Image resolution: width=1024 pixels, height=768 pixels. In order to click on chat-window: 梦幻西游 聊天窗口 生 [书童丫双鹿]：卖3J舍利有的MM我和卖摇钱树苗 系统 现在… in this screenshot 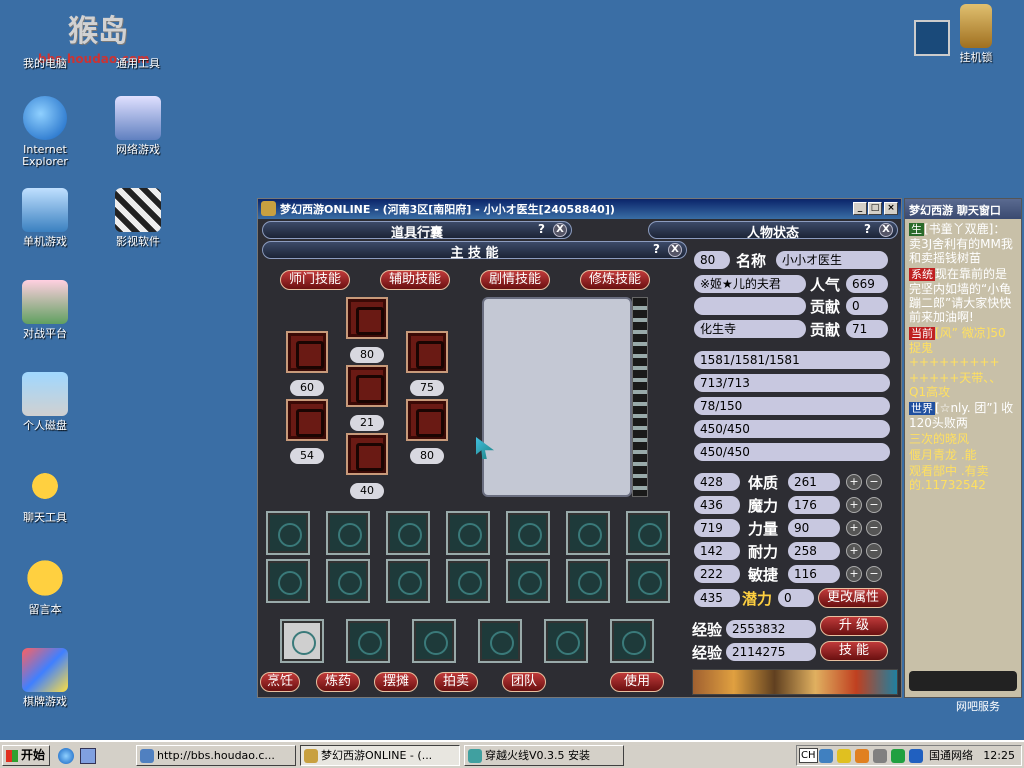, I will do `click(963, 448)`.